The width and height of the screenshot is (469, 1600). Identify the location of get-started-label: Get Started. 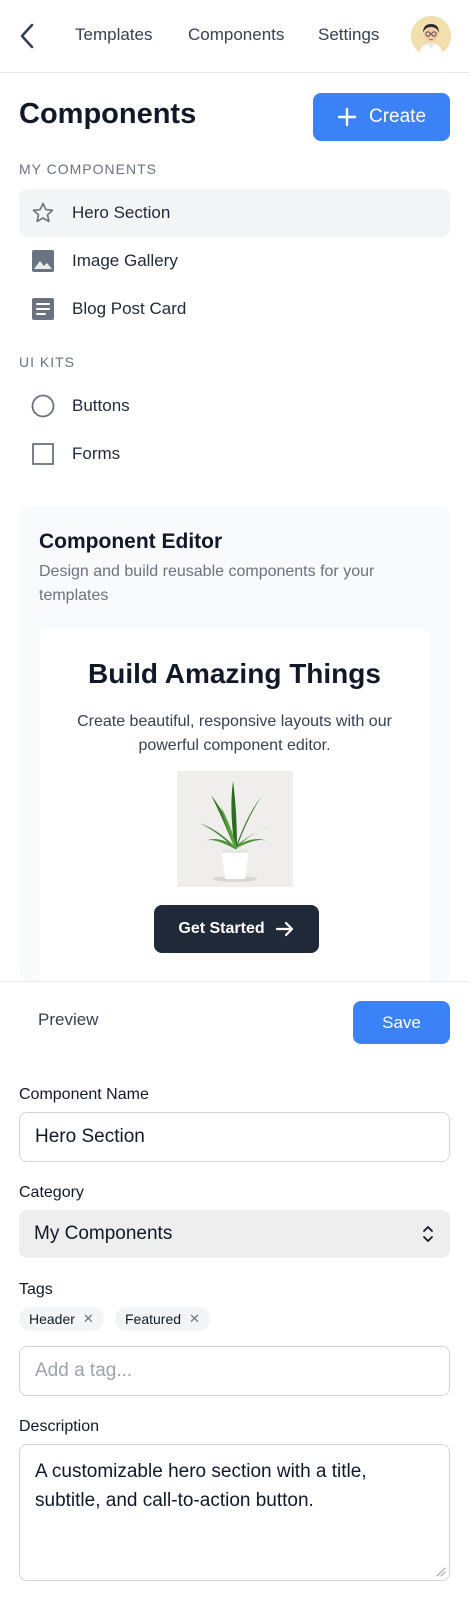
(221, 928).